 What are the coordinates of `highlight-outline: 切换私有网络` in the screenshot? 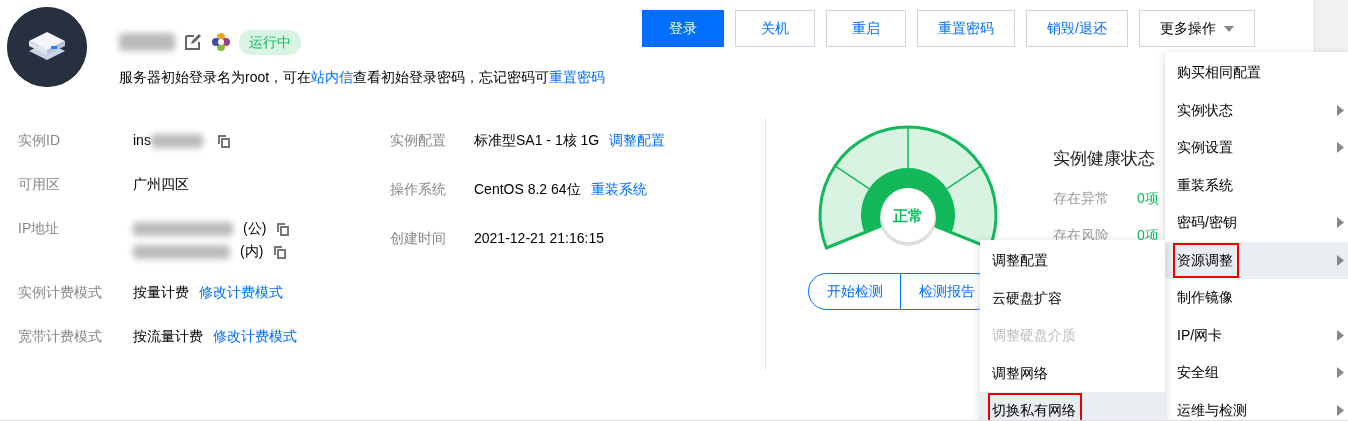 It's located at (1035, 406).